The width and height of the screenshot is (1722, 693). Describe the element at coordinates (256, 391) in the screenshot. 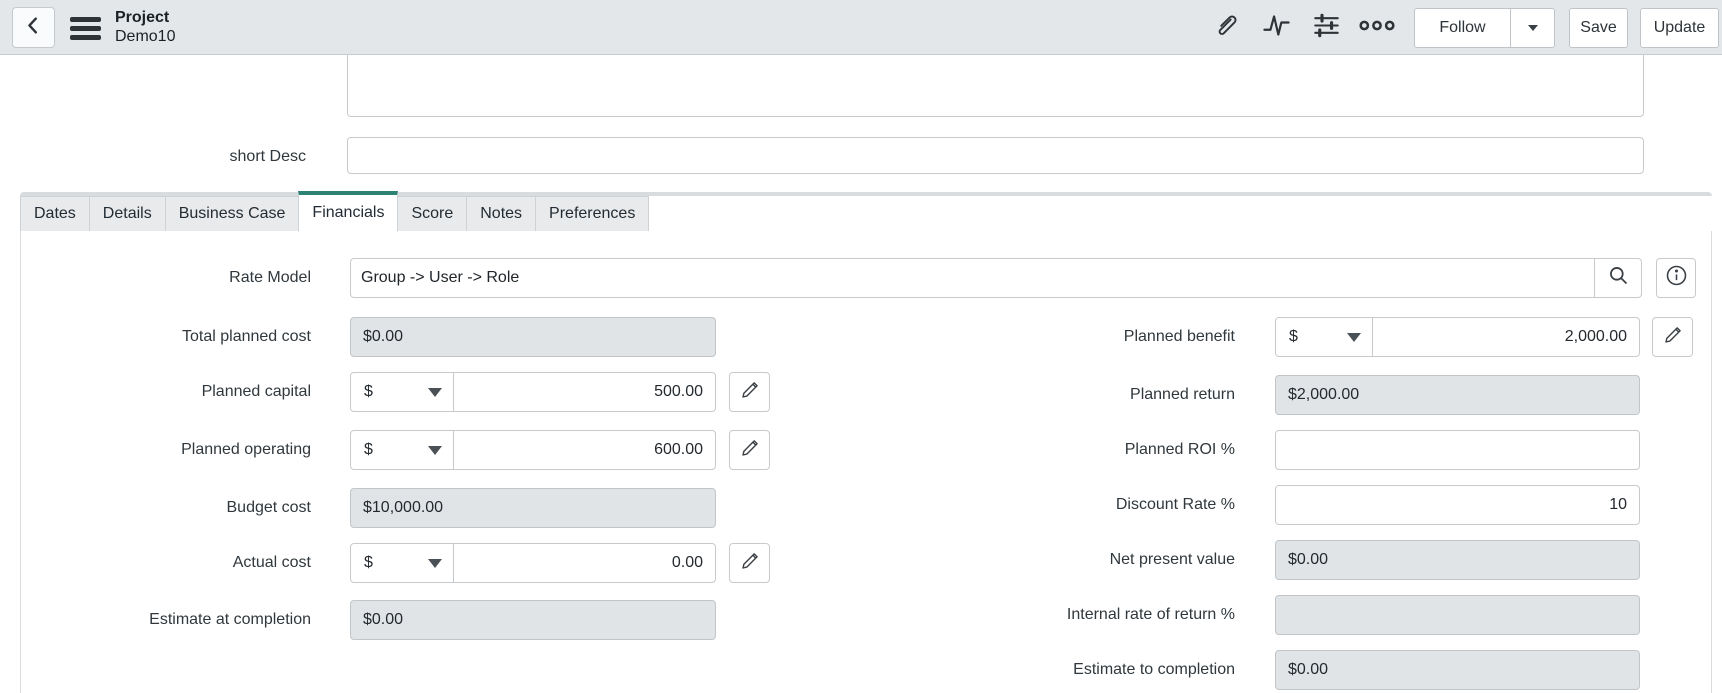

I see `planned-capital-label: Planned capital` at that location.